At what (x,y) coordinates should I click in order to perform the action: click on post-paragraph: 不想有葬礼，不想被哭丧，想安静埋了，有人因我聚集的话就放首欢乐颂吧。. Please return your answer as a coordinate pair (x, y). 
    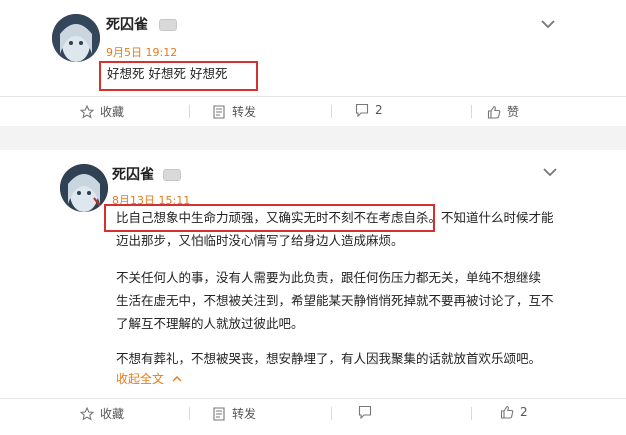
    Looking at the image, I should click on (346, 358).